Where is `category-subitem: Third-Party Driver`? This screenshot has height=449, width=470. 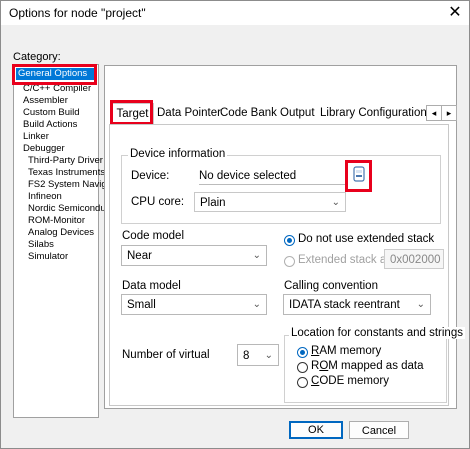
category-subitem: Third-Party Driver is located at coordinates (65, 160).